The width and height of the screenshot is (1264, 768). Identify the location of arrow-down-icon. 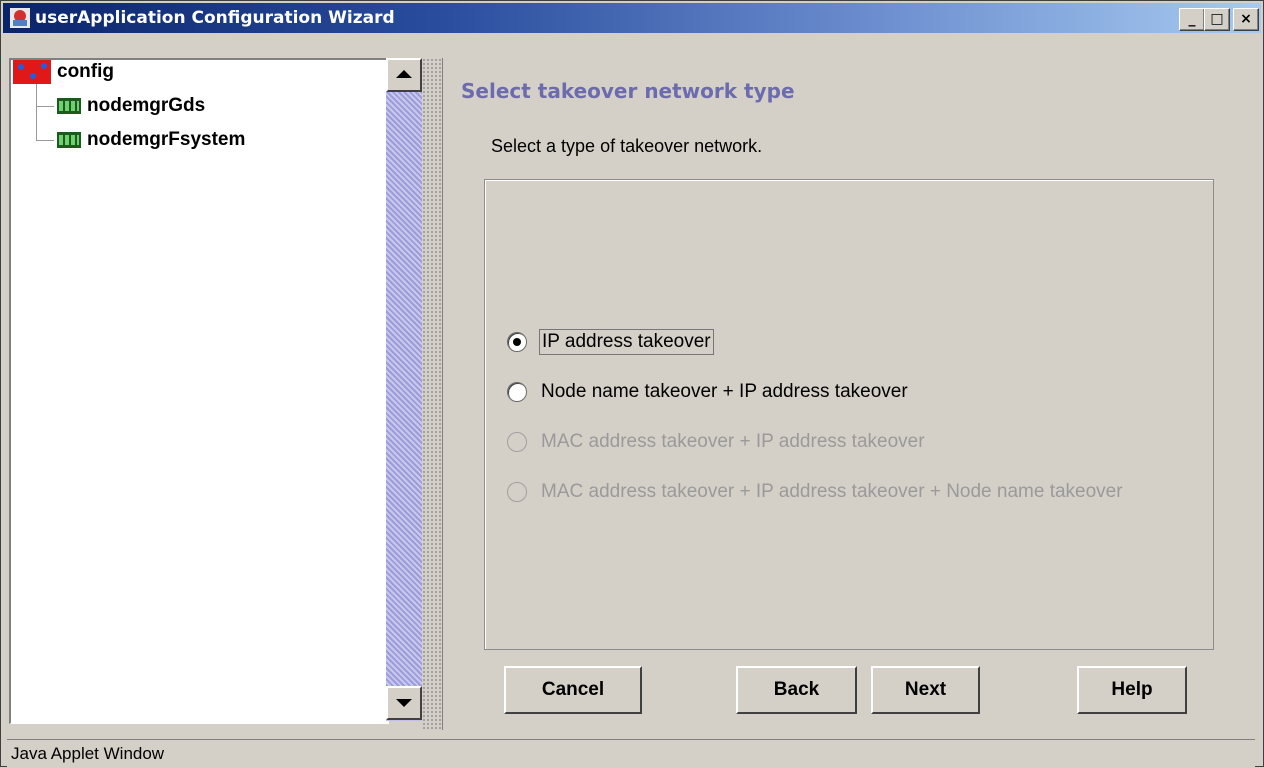
(404, 703).